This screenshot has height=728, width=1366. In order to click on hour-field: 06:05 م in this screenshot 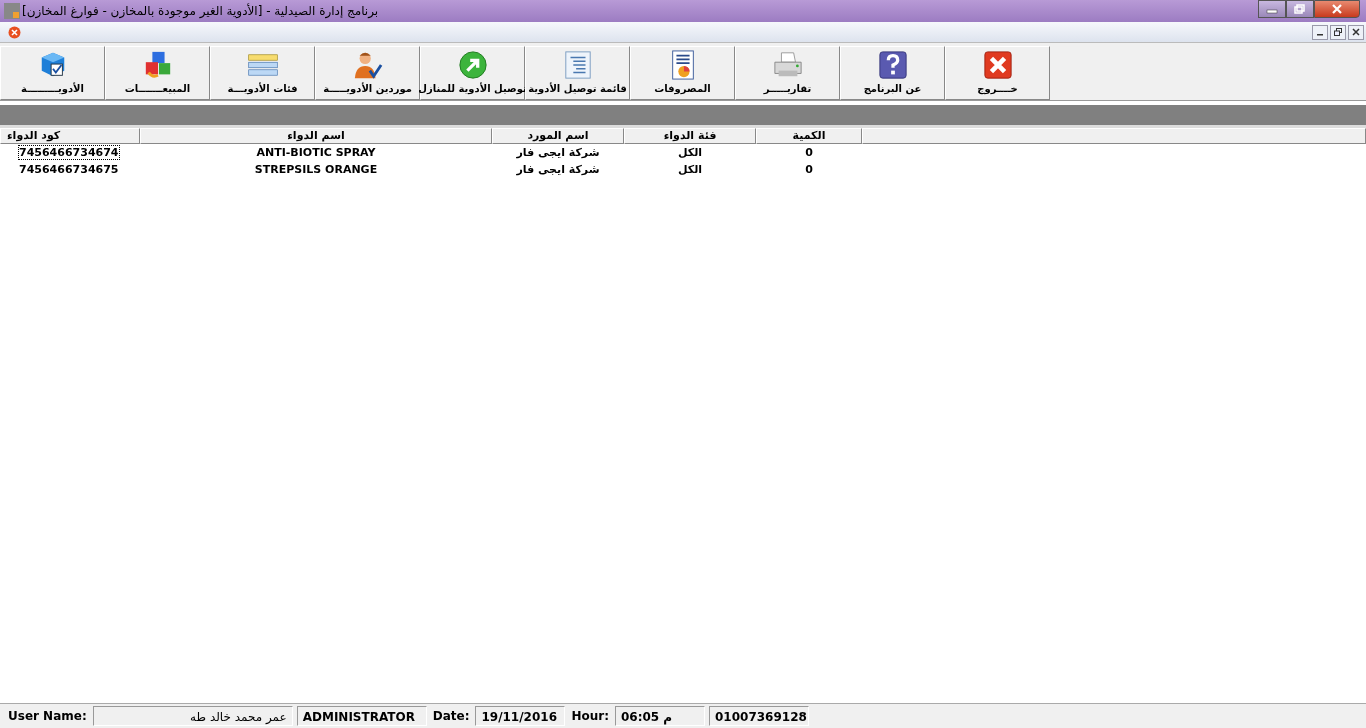, I will do `click(660, 716)`.